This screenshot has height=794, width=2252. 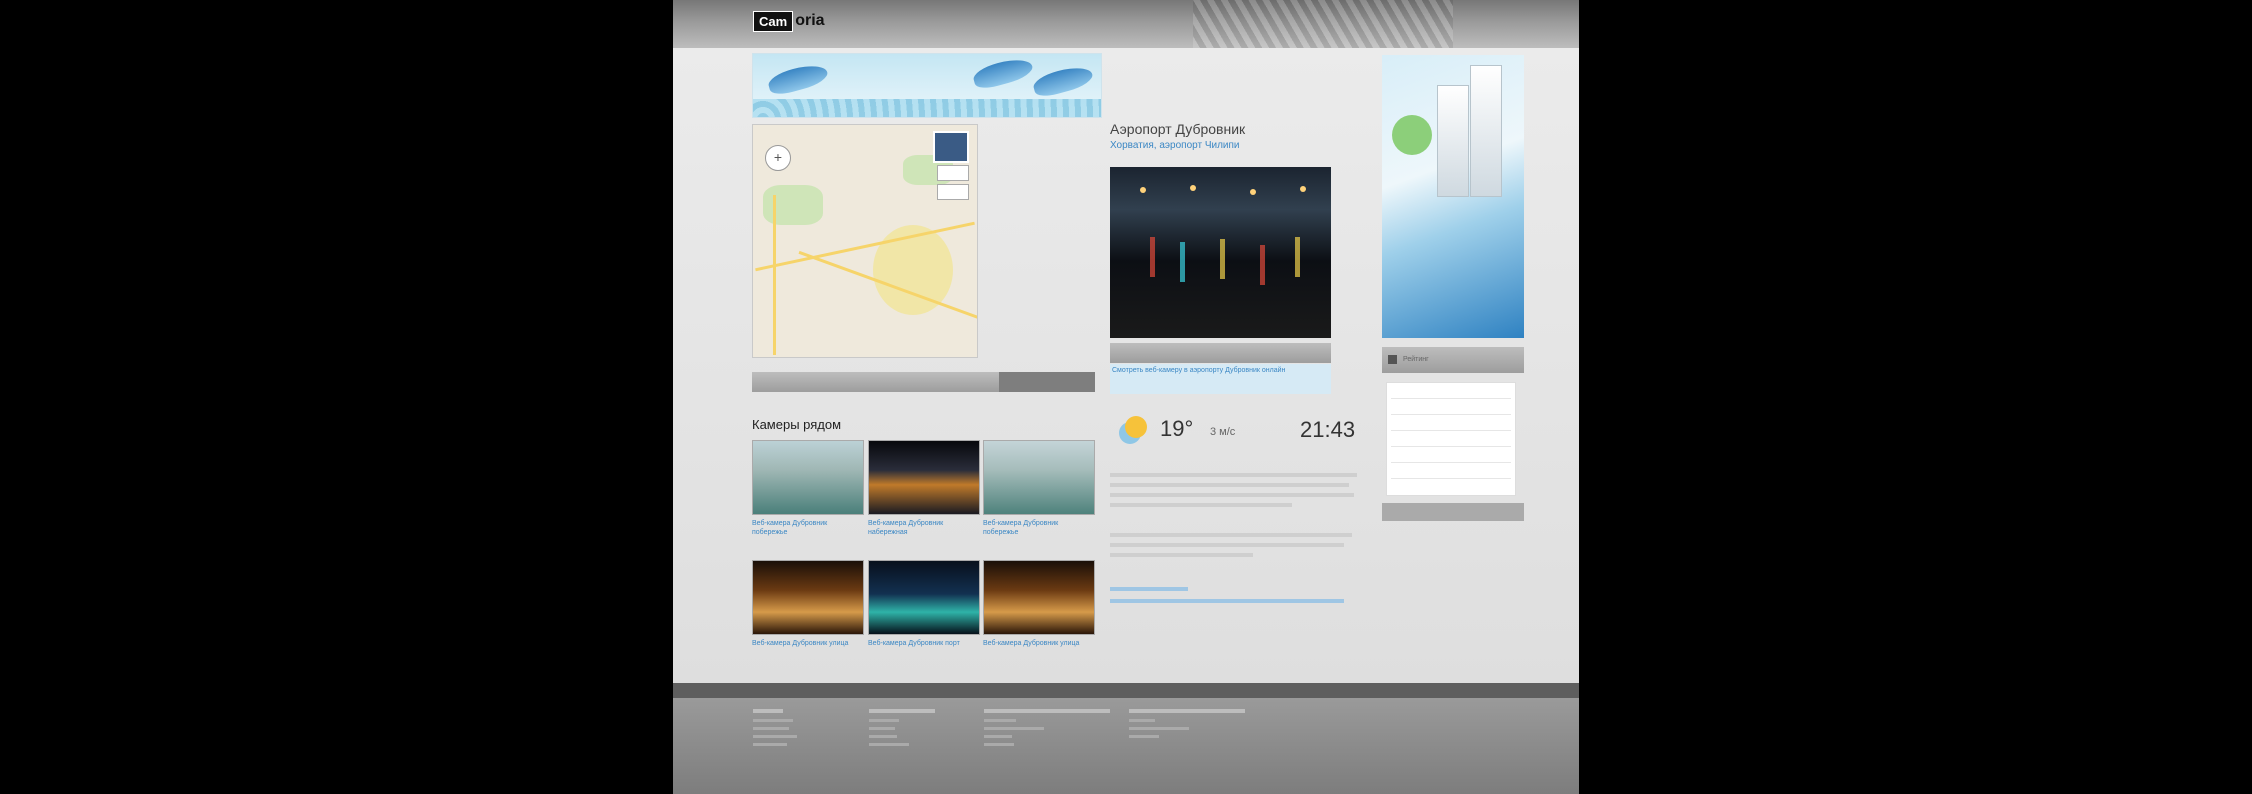 What do you see at coordinates (1220, 353) in the screenshot?
I see `player-controls` at bounding box center [1220, 353].